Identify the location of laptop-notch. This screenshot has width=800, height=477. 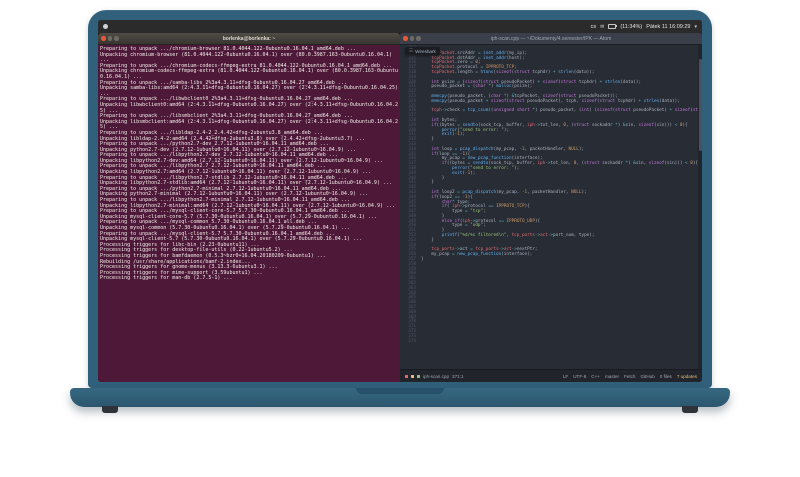
(400, 391).